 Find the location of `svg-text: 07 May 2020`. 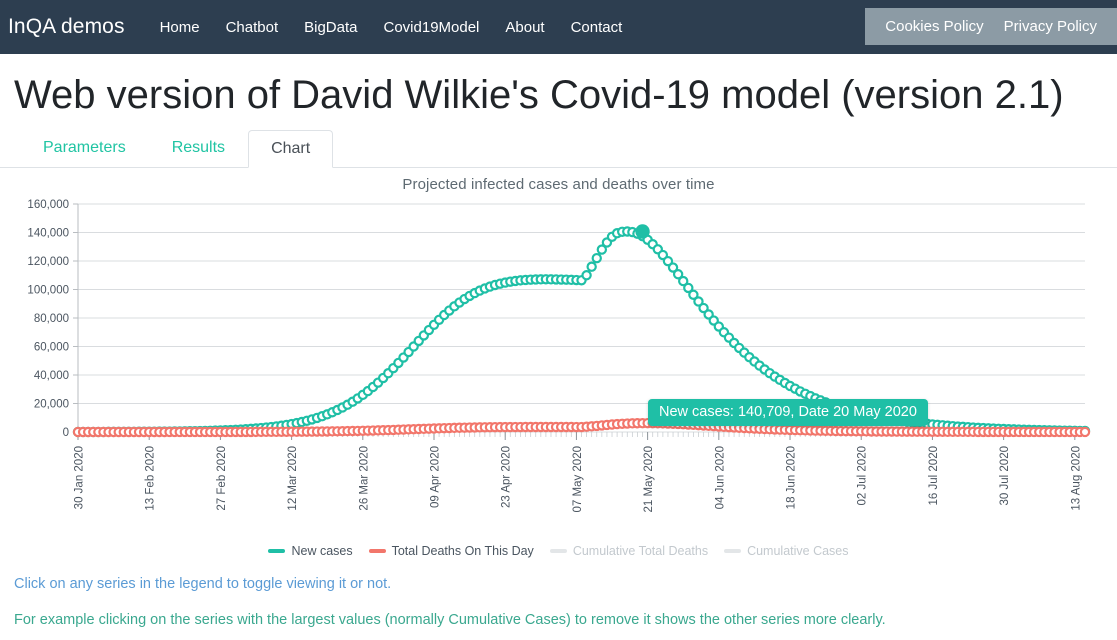

svg-text: 07 May 2020 is located at coordinates (578, 479).